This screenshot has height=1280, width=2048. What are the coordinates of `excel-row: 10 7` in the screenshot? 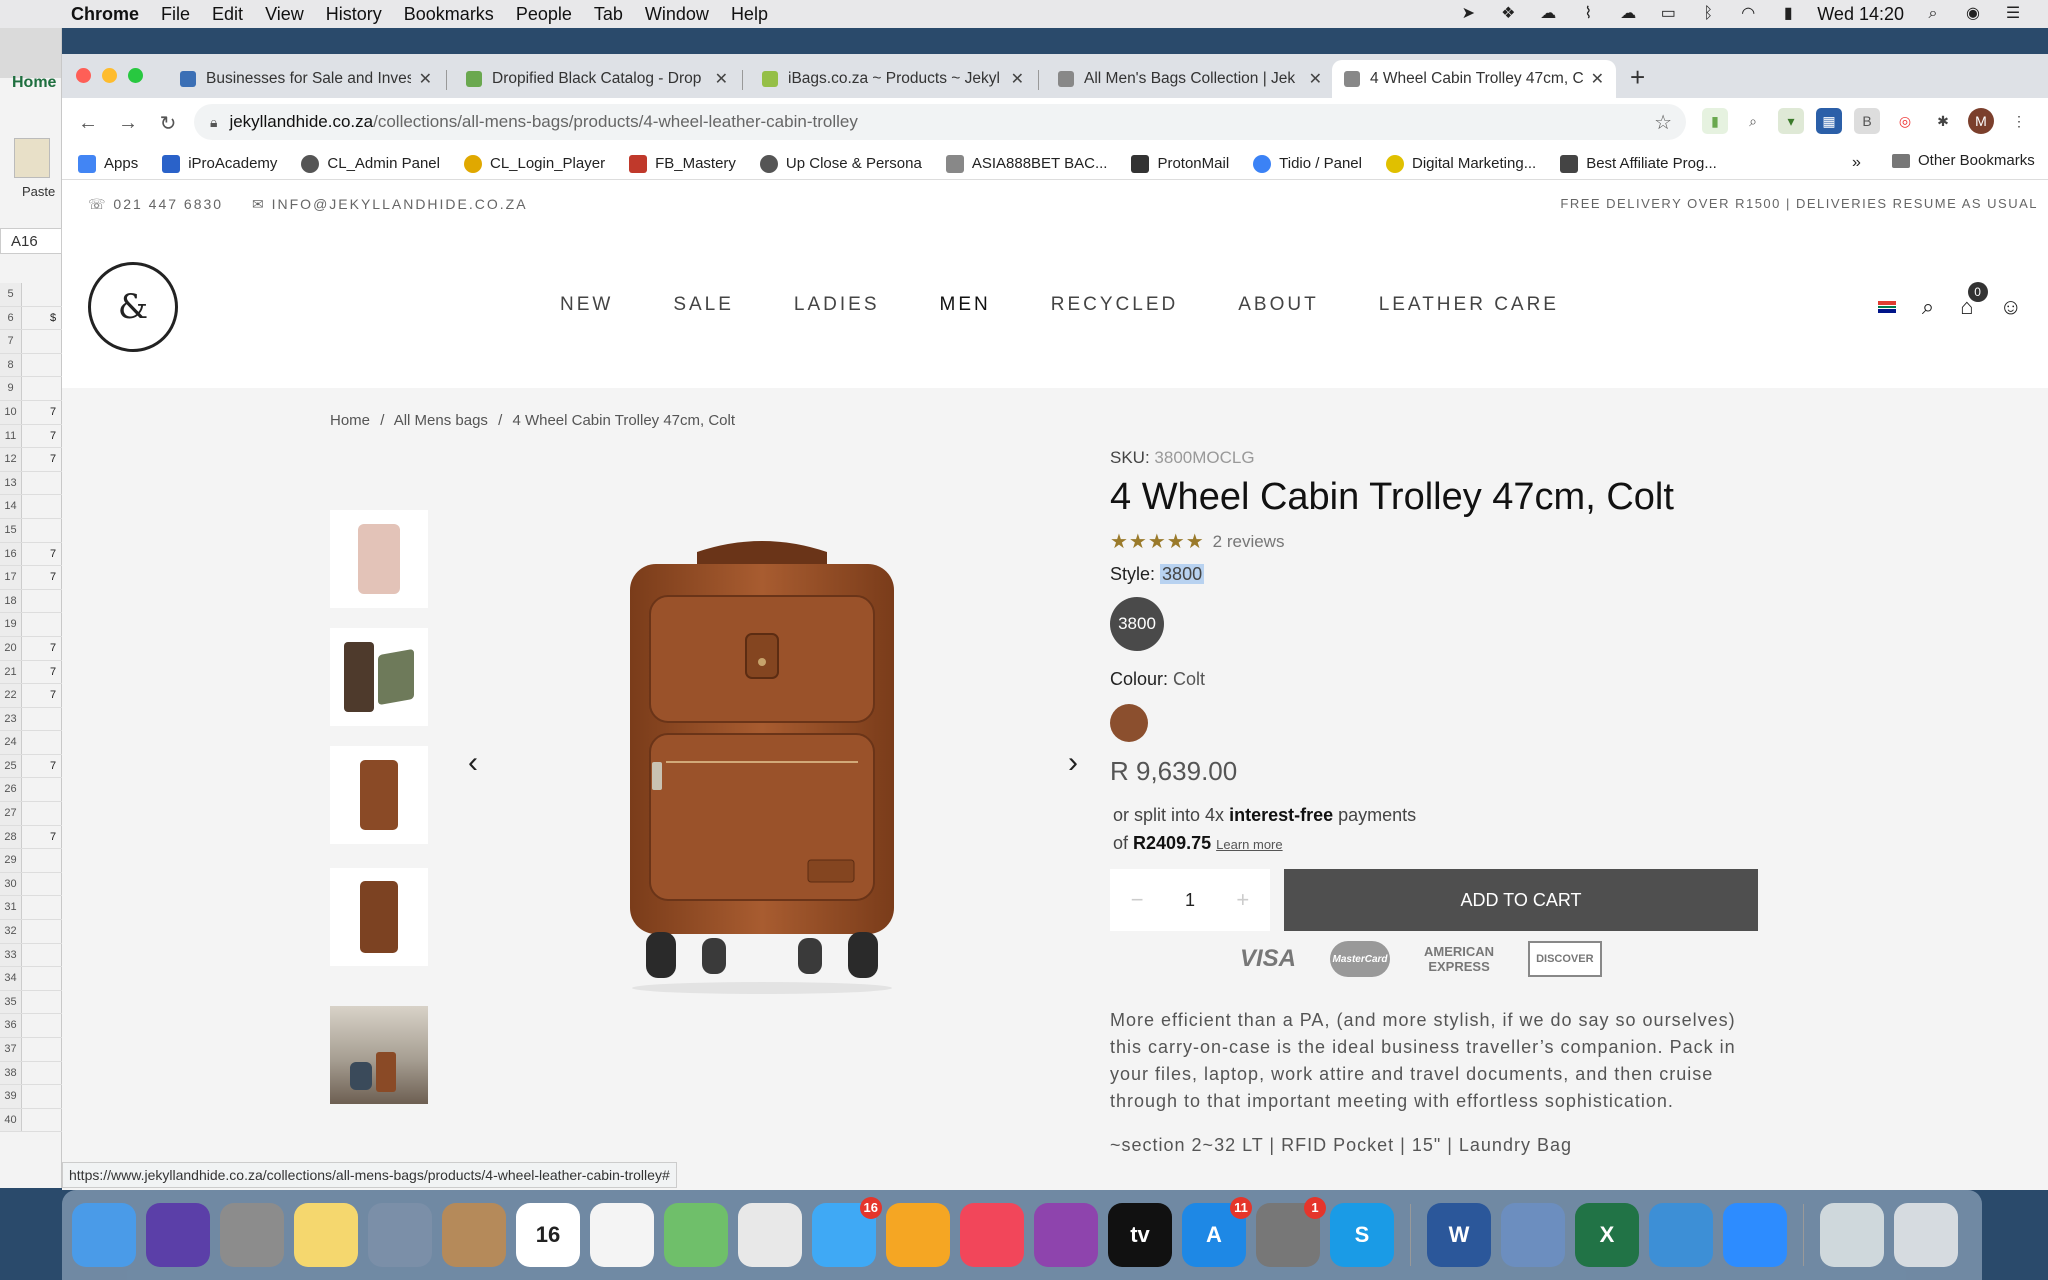 It's located at (31, 412).